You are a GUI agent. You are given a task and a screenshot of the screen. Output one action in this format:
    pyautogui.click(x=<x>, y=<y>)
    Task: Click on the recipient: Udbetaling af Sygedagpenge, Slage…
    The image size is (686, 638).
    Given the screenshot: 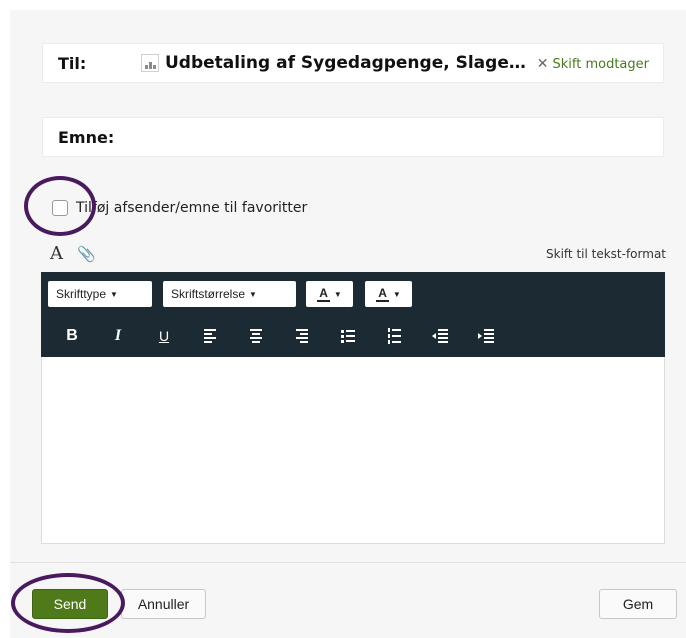 What is the action you would take?
    pyautogui.click(x=333, y=63)
    